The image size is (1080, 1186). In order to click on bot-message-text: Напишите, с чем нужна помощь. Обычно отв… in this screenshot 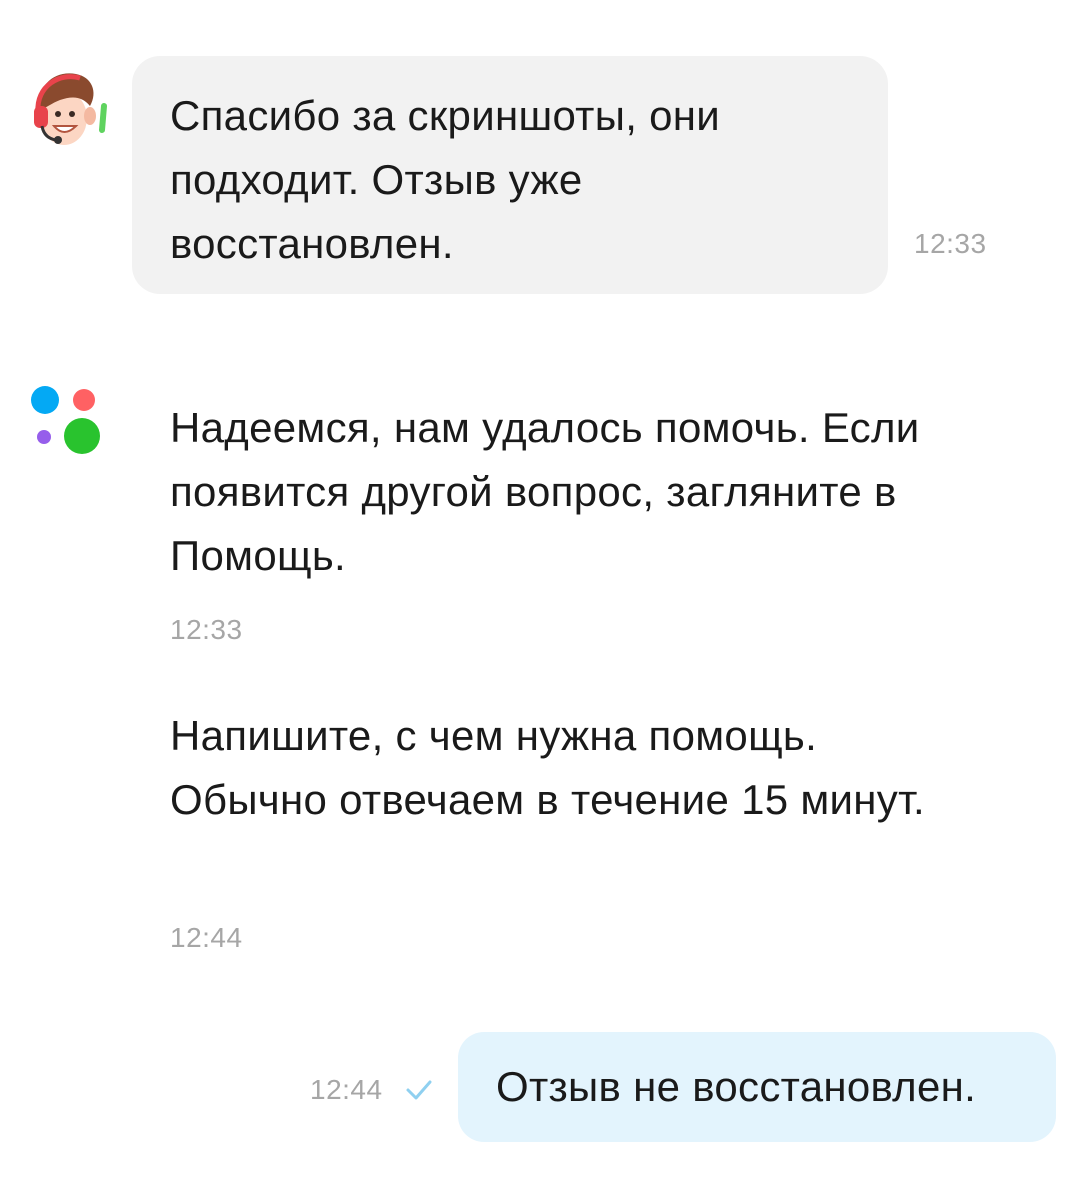, I will do `click(547, 767)`.